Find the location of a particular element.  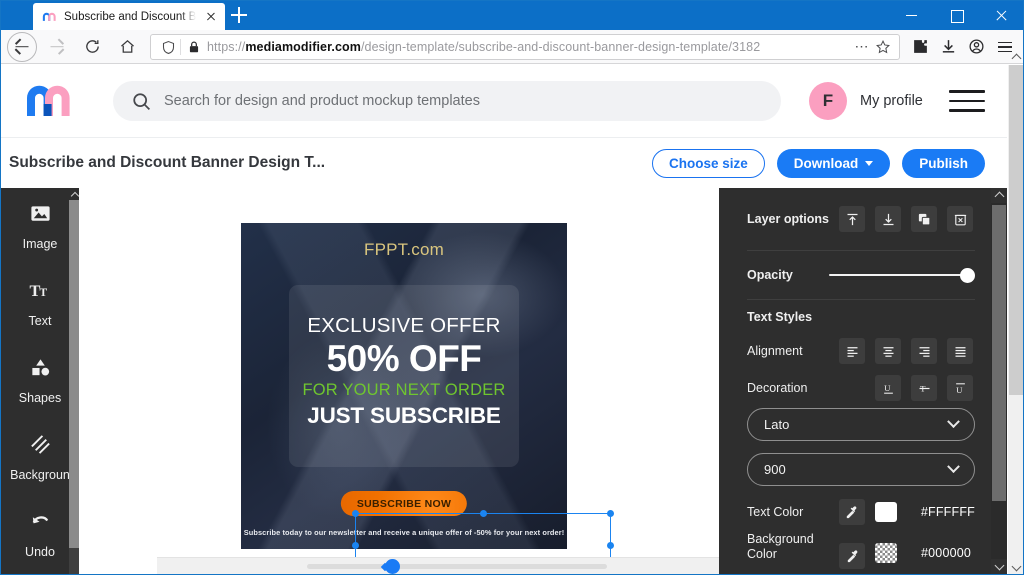

page-scrollbar is located at coordinates (1016, 320).